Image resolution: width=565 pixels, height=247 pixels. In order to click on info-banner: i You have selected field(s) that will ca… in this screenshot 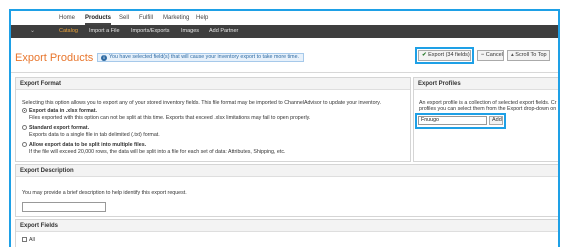, I will do `click(200, 57)`.